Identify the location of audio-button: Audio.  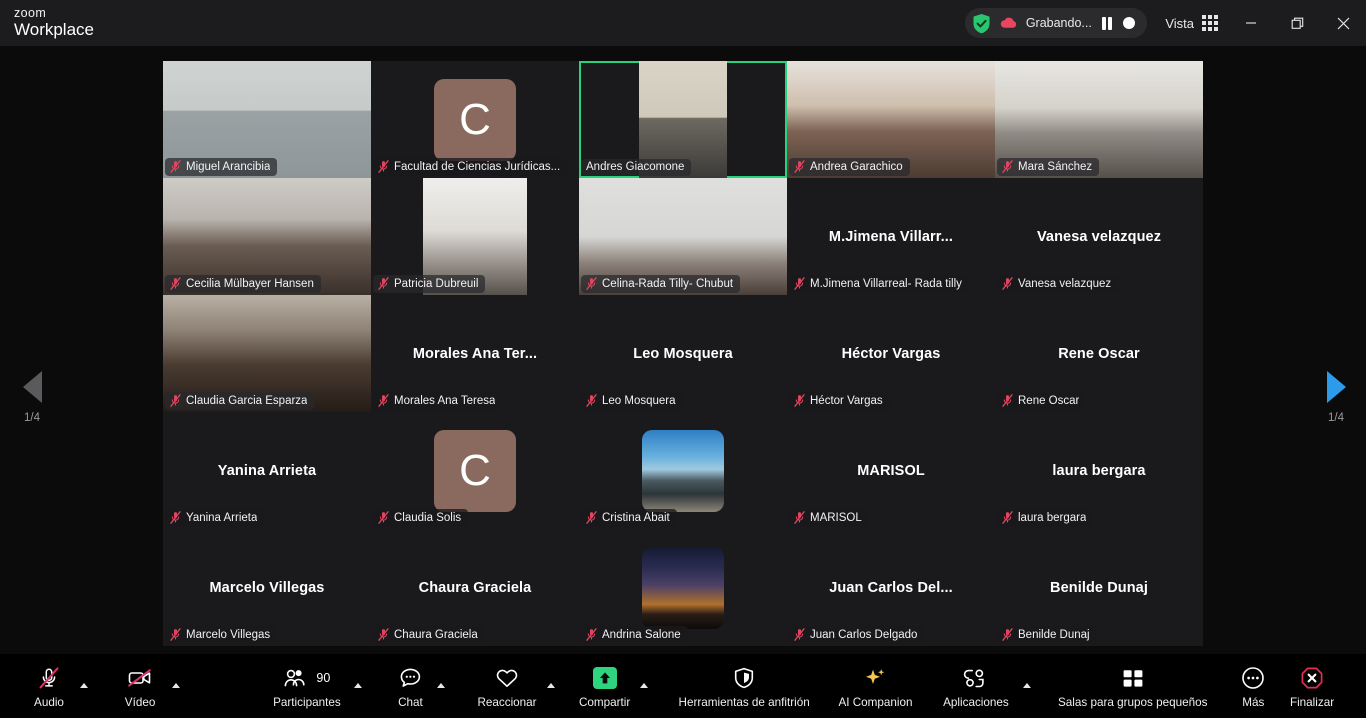
(49, 686).